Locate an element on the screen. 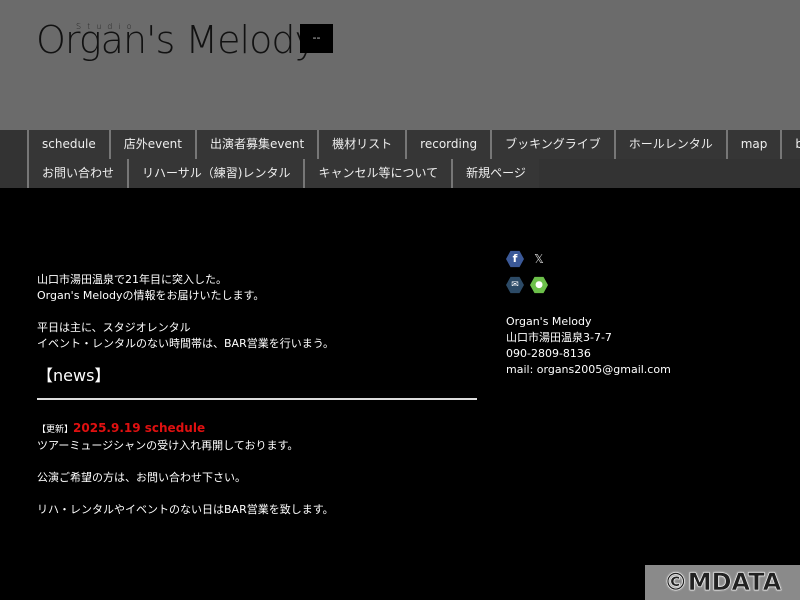 The height and width of the screenshot is (600, 800). nav-item-rehearsal-rental: リハーサル（練習)レンタル is located at coordinates (215, 173).